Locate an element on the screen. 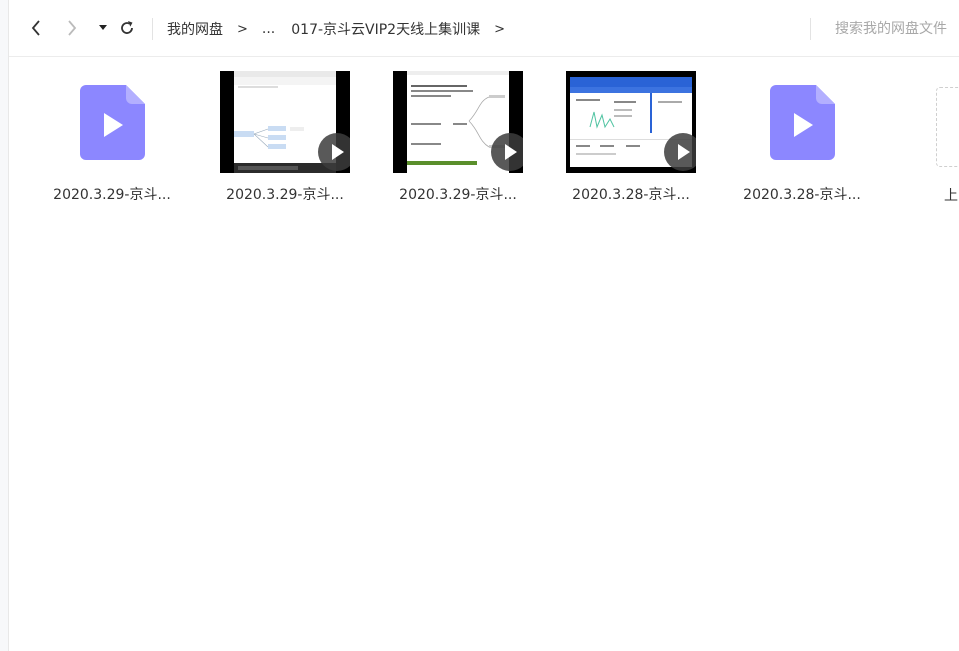 The height and width of the screenshot is (651, 959). upload-label: 上 is located at coordinates (951, 196).